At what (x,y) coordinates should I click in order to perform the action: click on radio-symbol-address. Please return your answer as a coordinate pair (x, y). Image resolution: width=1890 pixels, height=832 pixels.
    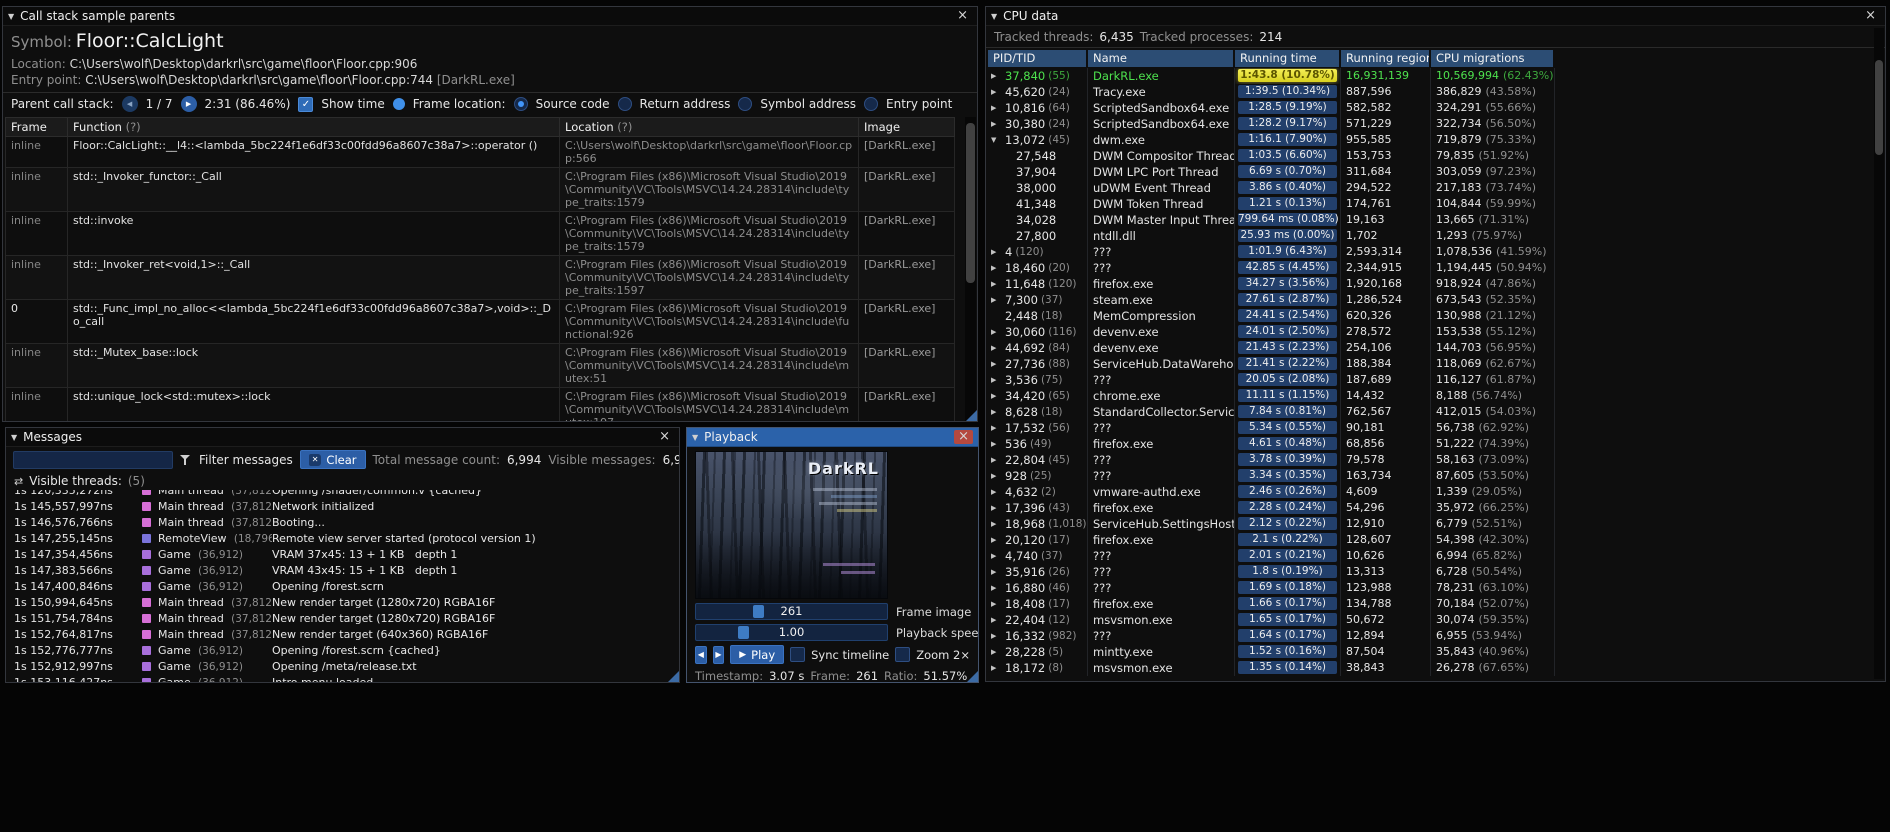
    Looking at the image, I should click on (745, 104).